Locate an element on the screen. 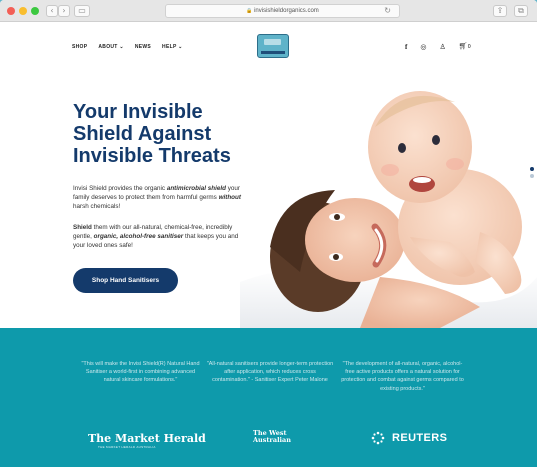 The image size is (537, 467). address-text: invisishieldorganics.com is located at coordinates (286, 11).